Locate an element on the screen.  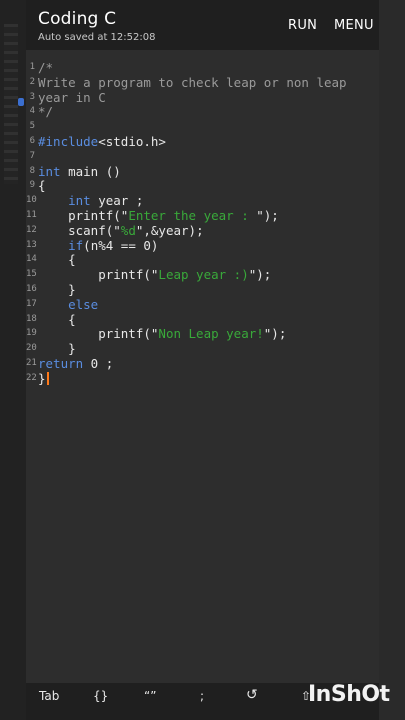
left-background is located at coordinates (13, 360).